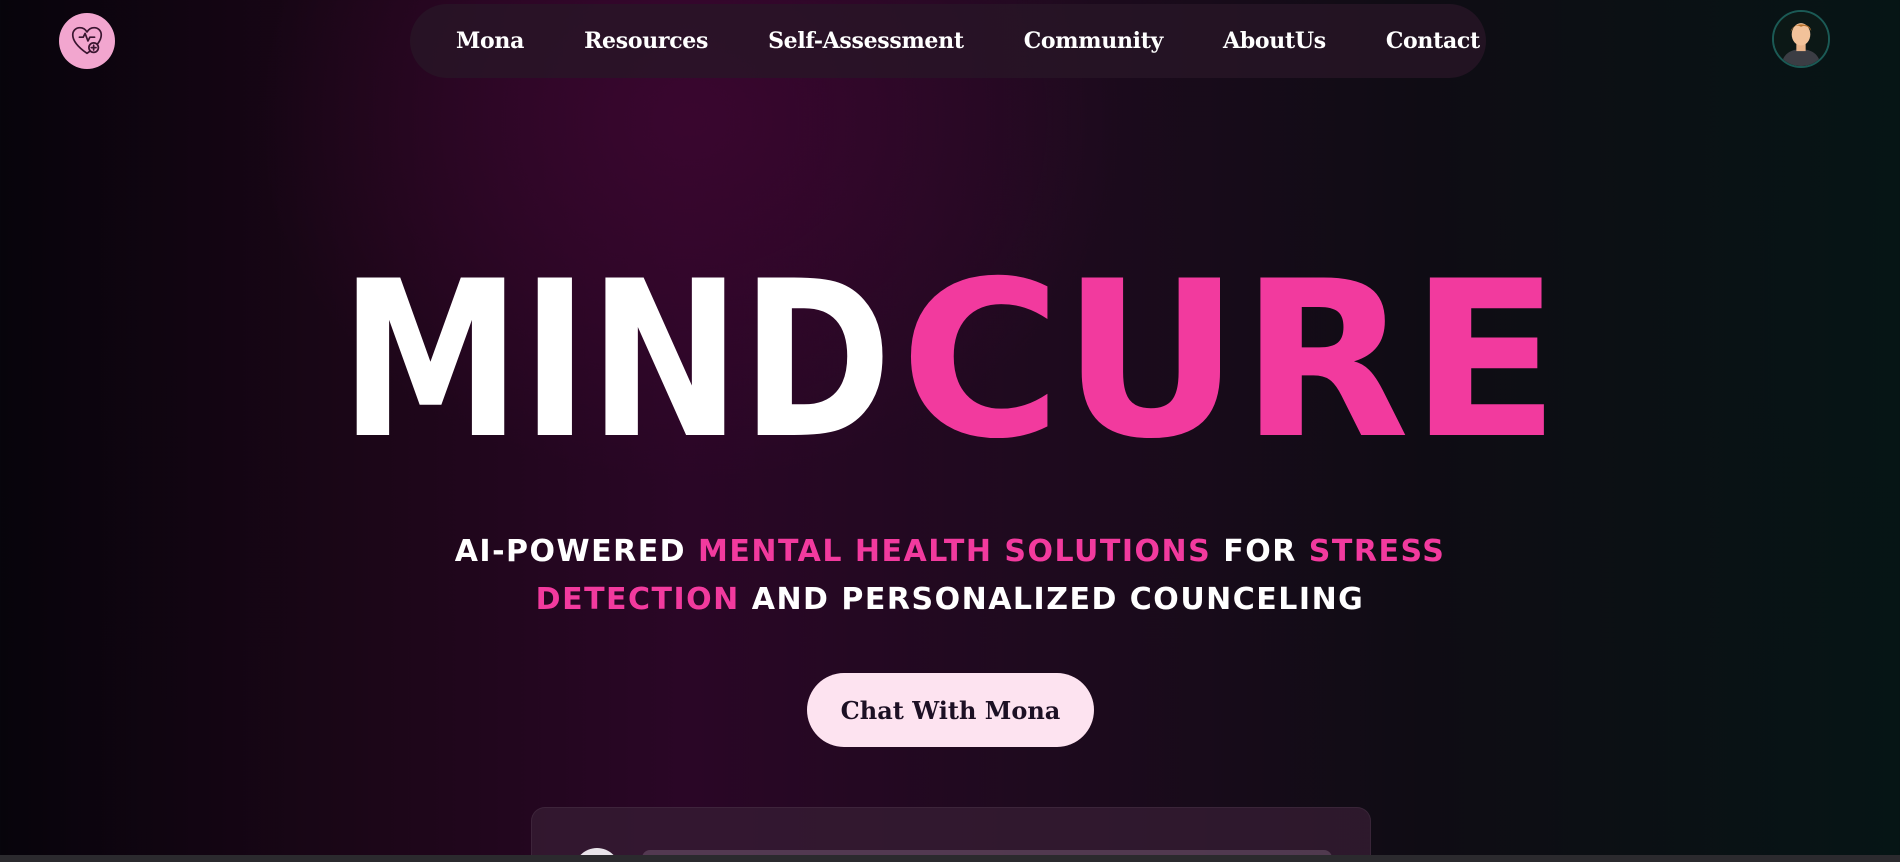  I want to click on nav-item-about-us: AboutUs, so click(1274, 41).